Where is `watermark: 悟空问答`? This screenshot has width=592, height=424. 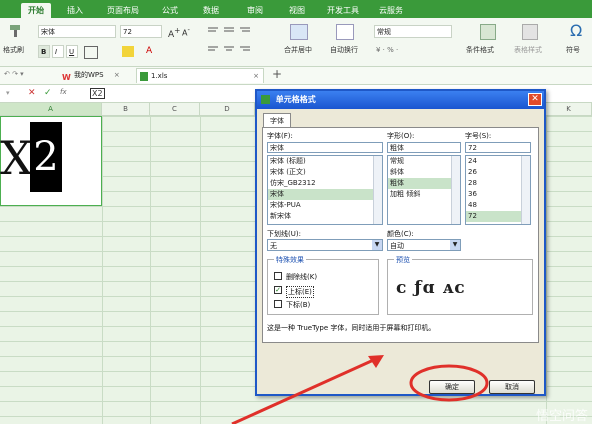
watermark: 悟空问答 is located at coordinates (561, 416).